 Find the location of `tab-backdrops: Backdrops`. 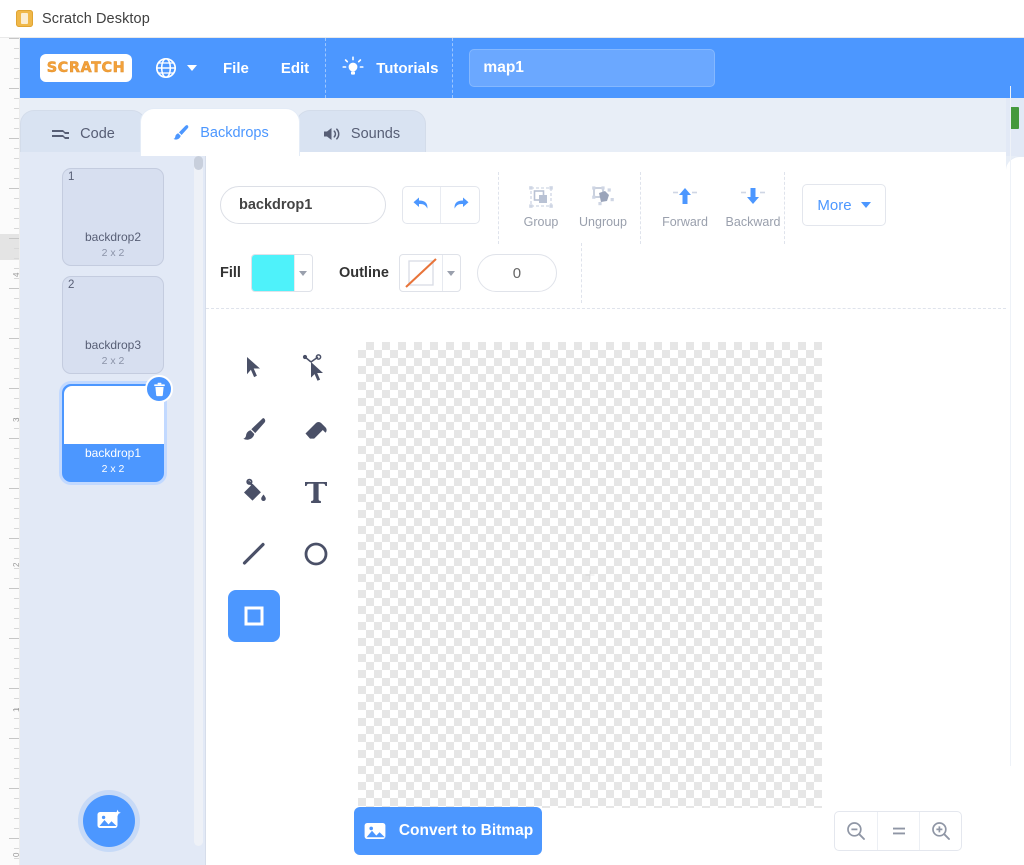

tab-backdrops: Backdrops is located at coordinates (220, 132).